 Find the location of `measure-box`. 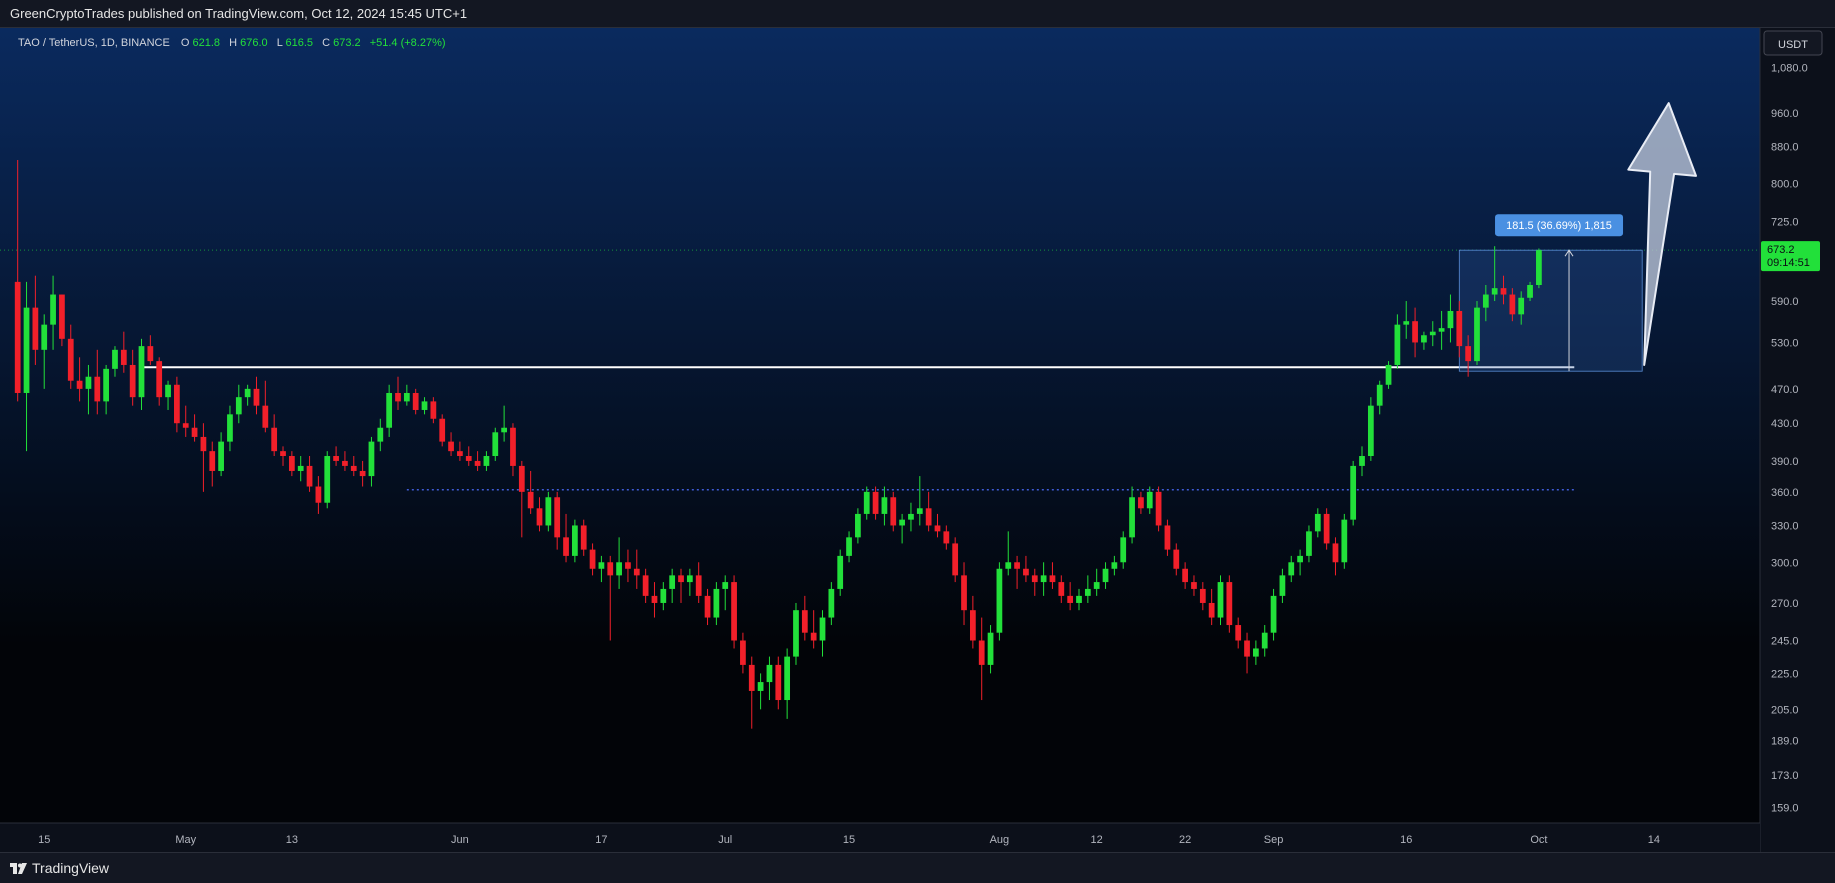

measure-box is located at coordinates (1550, 310).